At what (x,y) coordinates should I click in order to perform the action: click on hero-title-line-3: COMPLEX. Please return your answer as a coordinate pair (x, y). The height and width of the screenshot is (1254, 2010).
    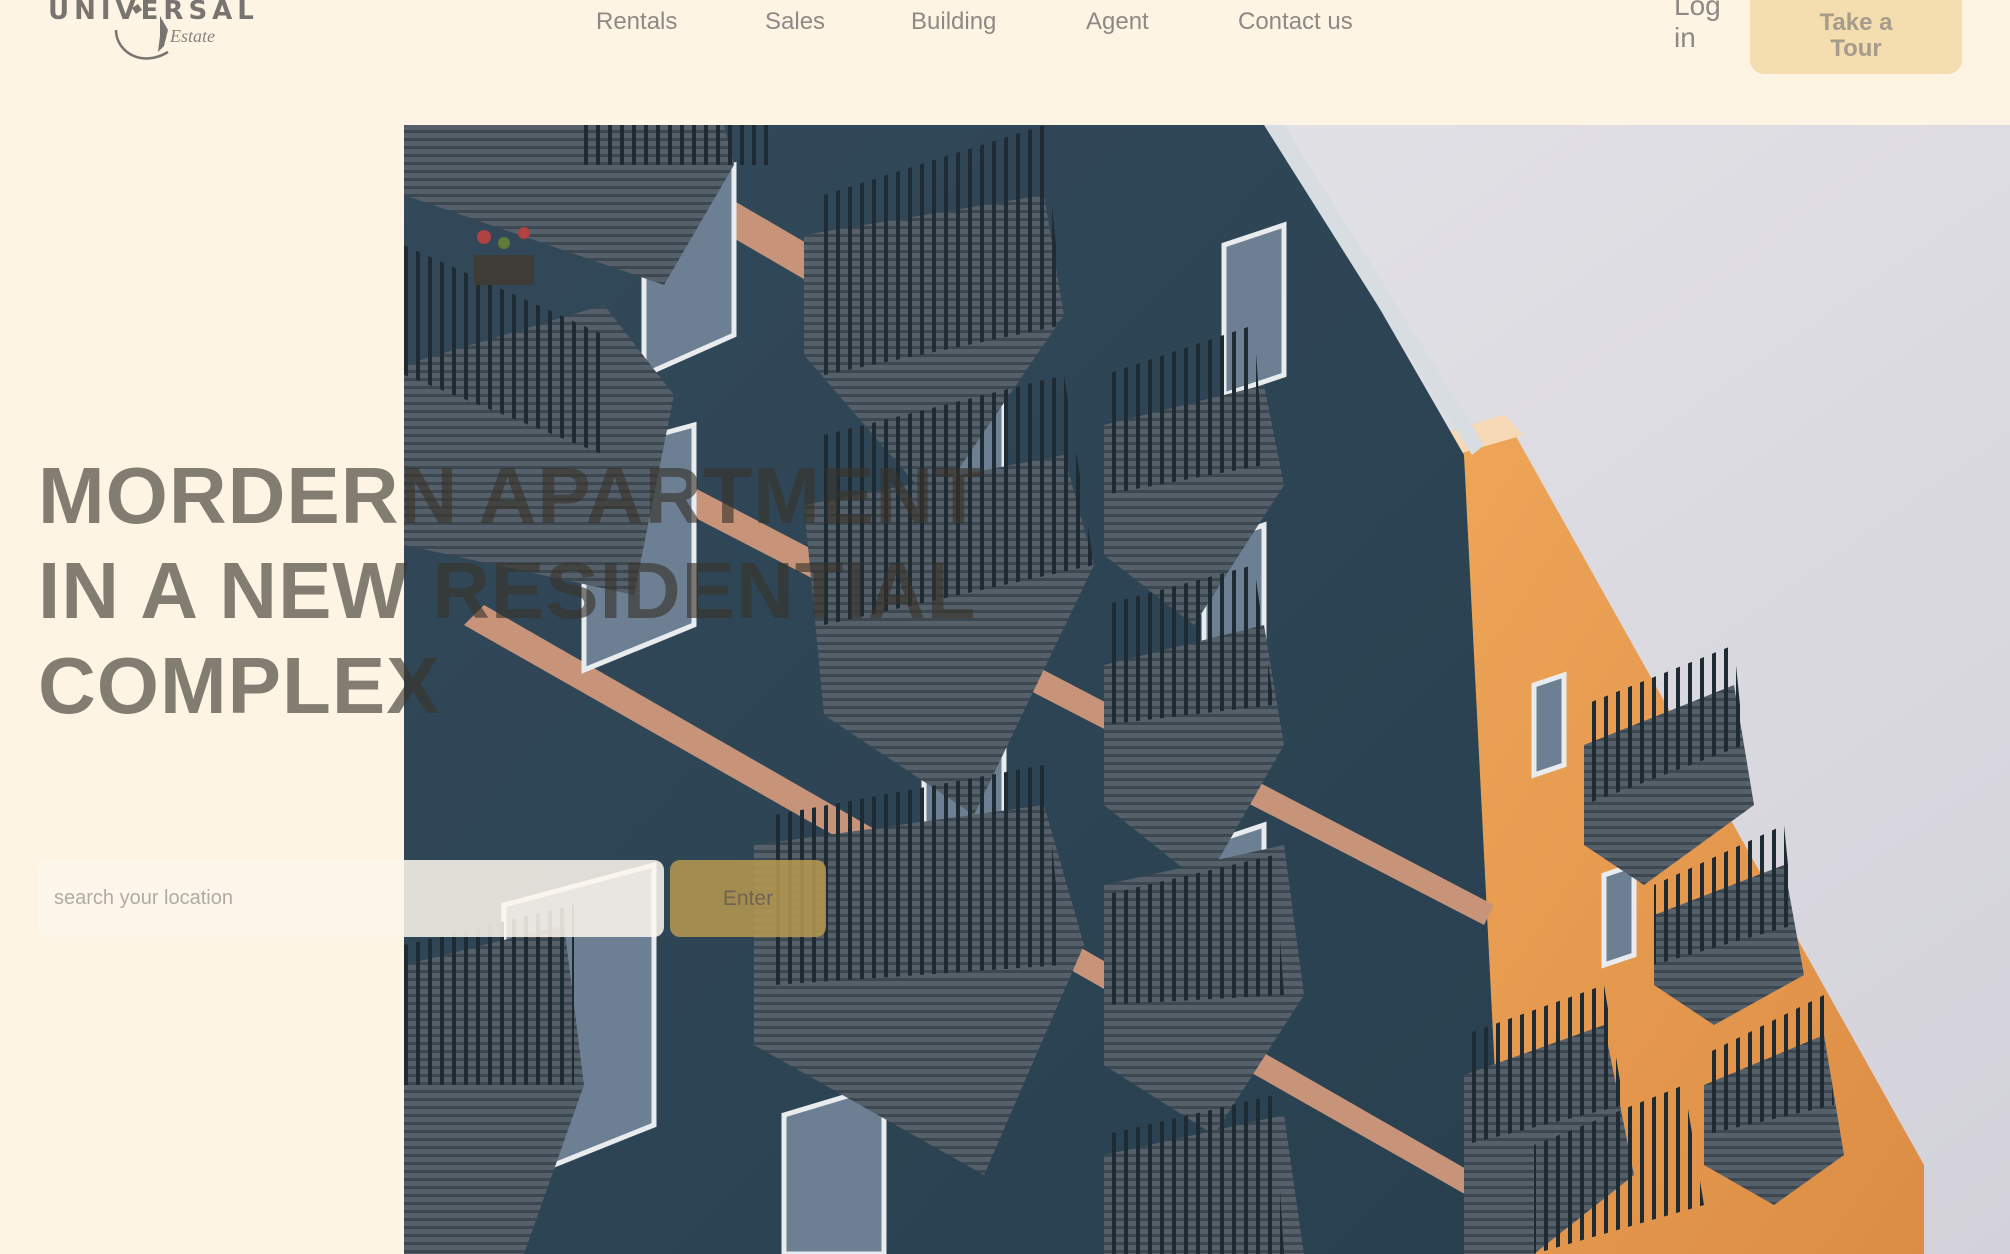
    Looking at the image, I should click on (239, 685).